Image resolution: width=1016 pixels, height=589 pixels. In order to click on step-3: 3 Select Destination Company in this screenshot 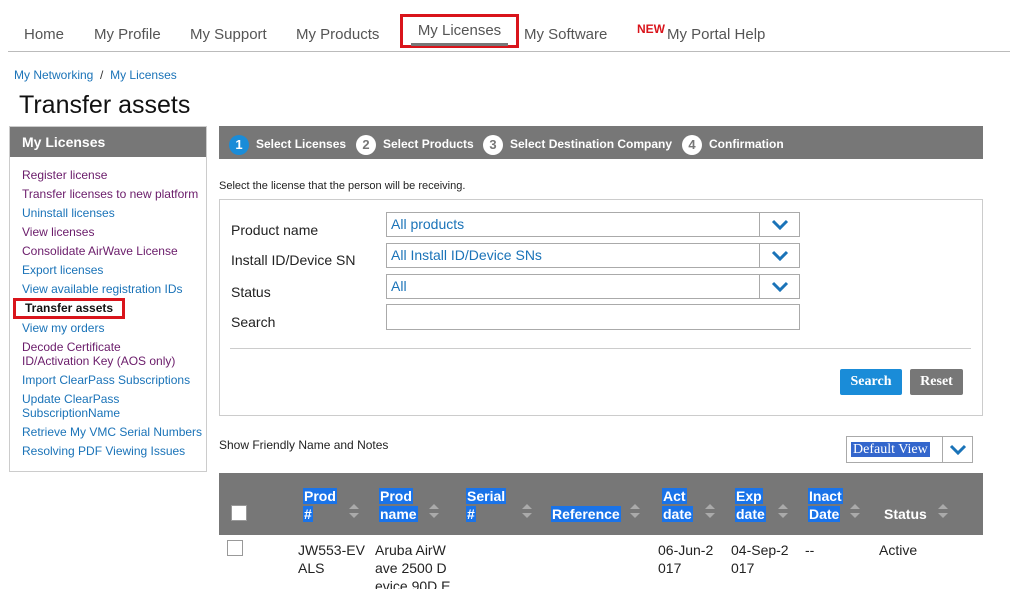, I will do `click(577, 144)`.